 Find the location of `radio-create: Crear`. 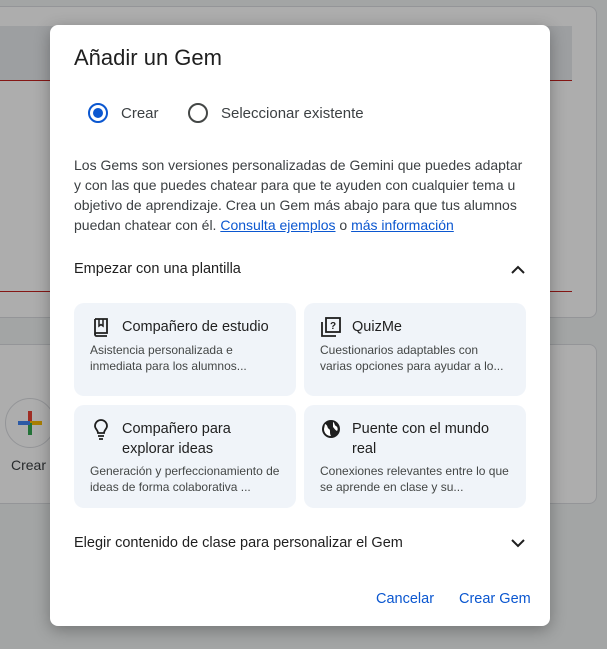

radio-create: Crear is located at coordinates (123, 113).